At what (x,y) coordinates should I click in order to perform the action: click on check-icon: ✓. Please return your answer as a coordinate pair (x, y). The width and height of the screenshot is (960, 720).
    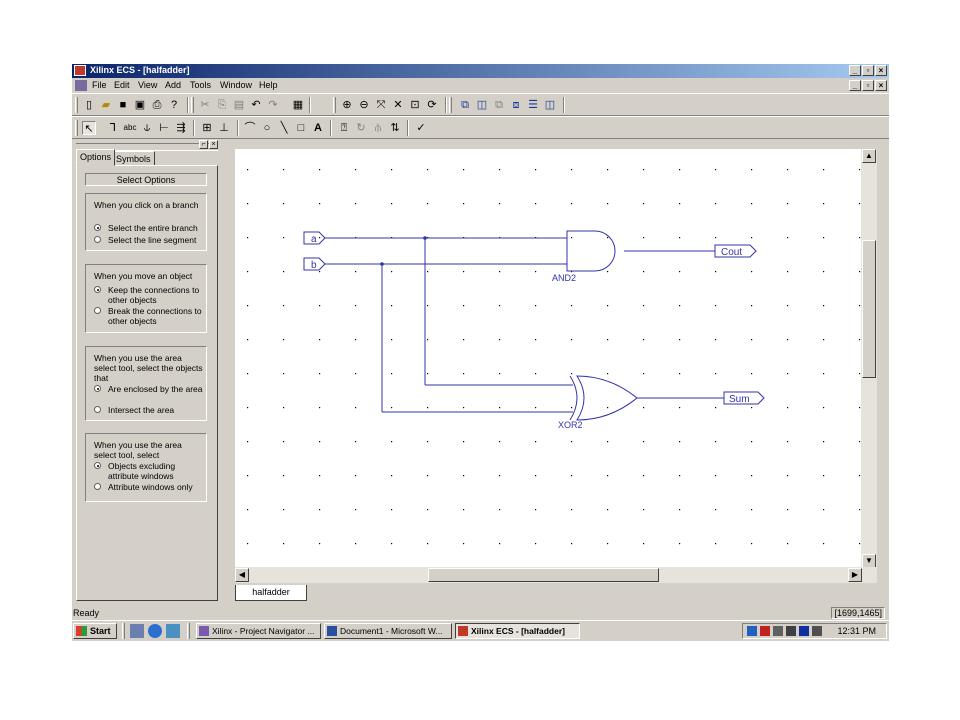
    Looking at the image, I should click on (421, 128).